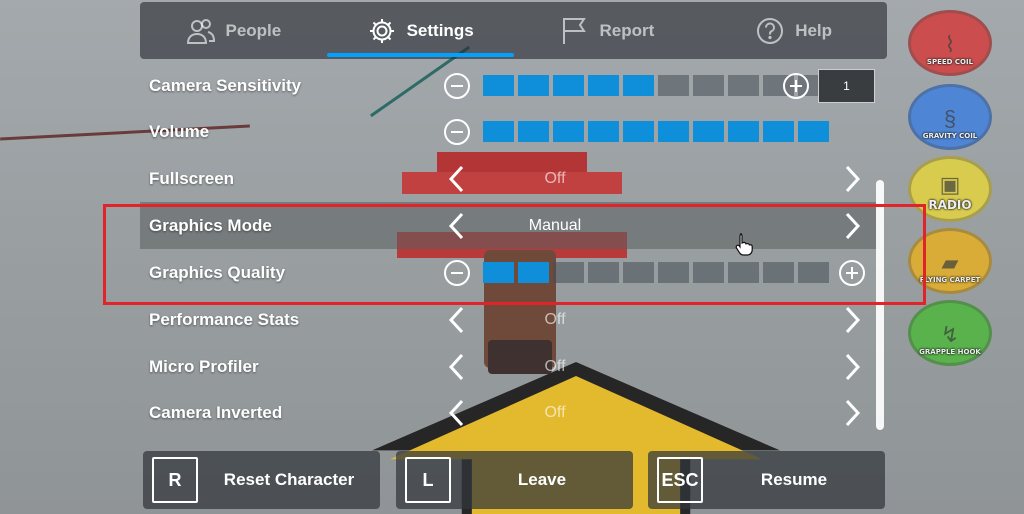  I want to click on button-label: Resume, so click(794, 479).